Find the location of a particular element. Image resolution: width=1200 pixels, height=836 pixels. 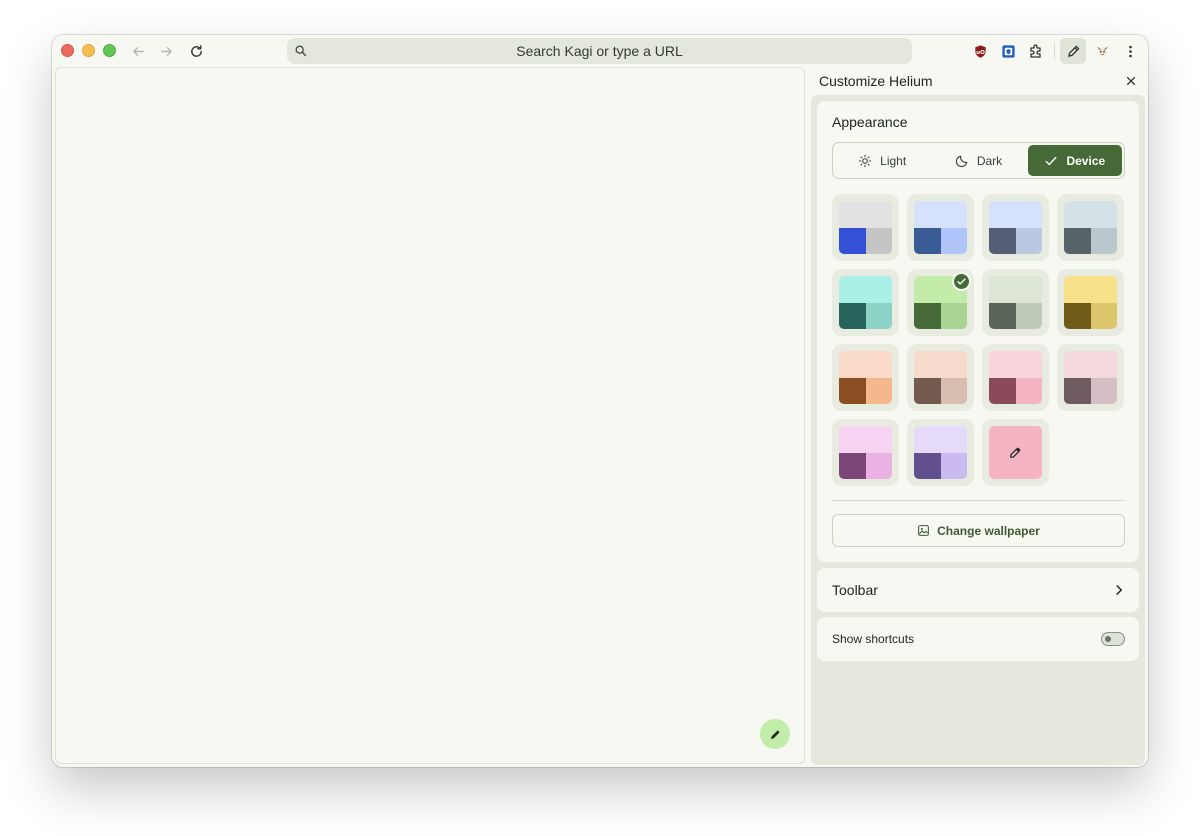

ublock-extension-button: uO is located at coordinates (980, 51).